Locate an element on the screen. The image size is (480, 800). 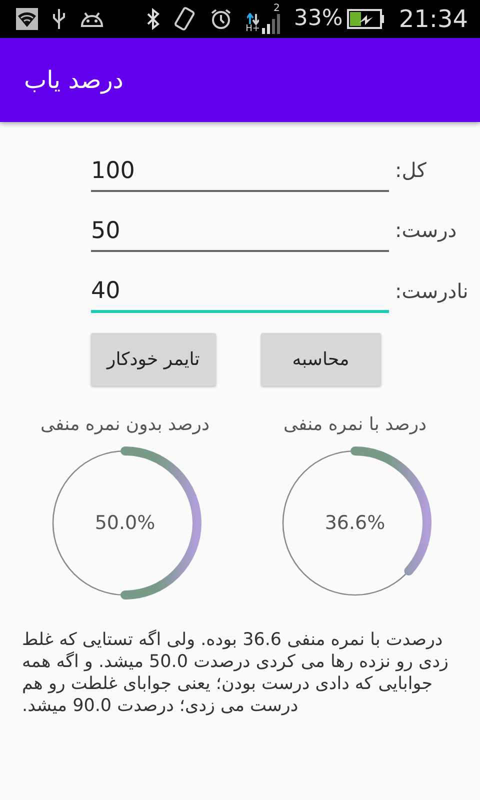
sim-slot-label: 2 is located at coordinates (277, 9).